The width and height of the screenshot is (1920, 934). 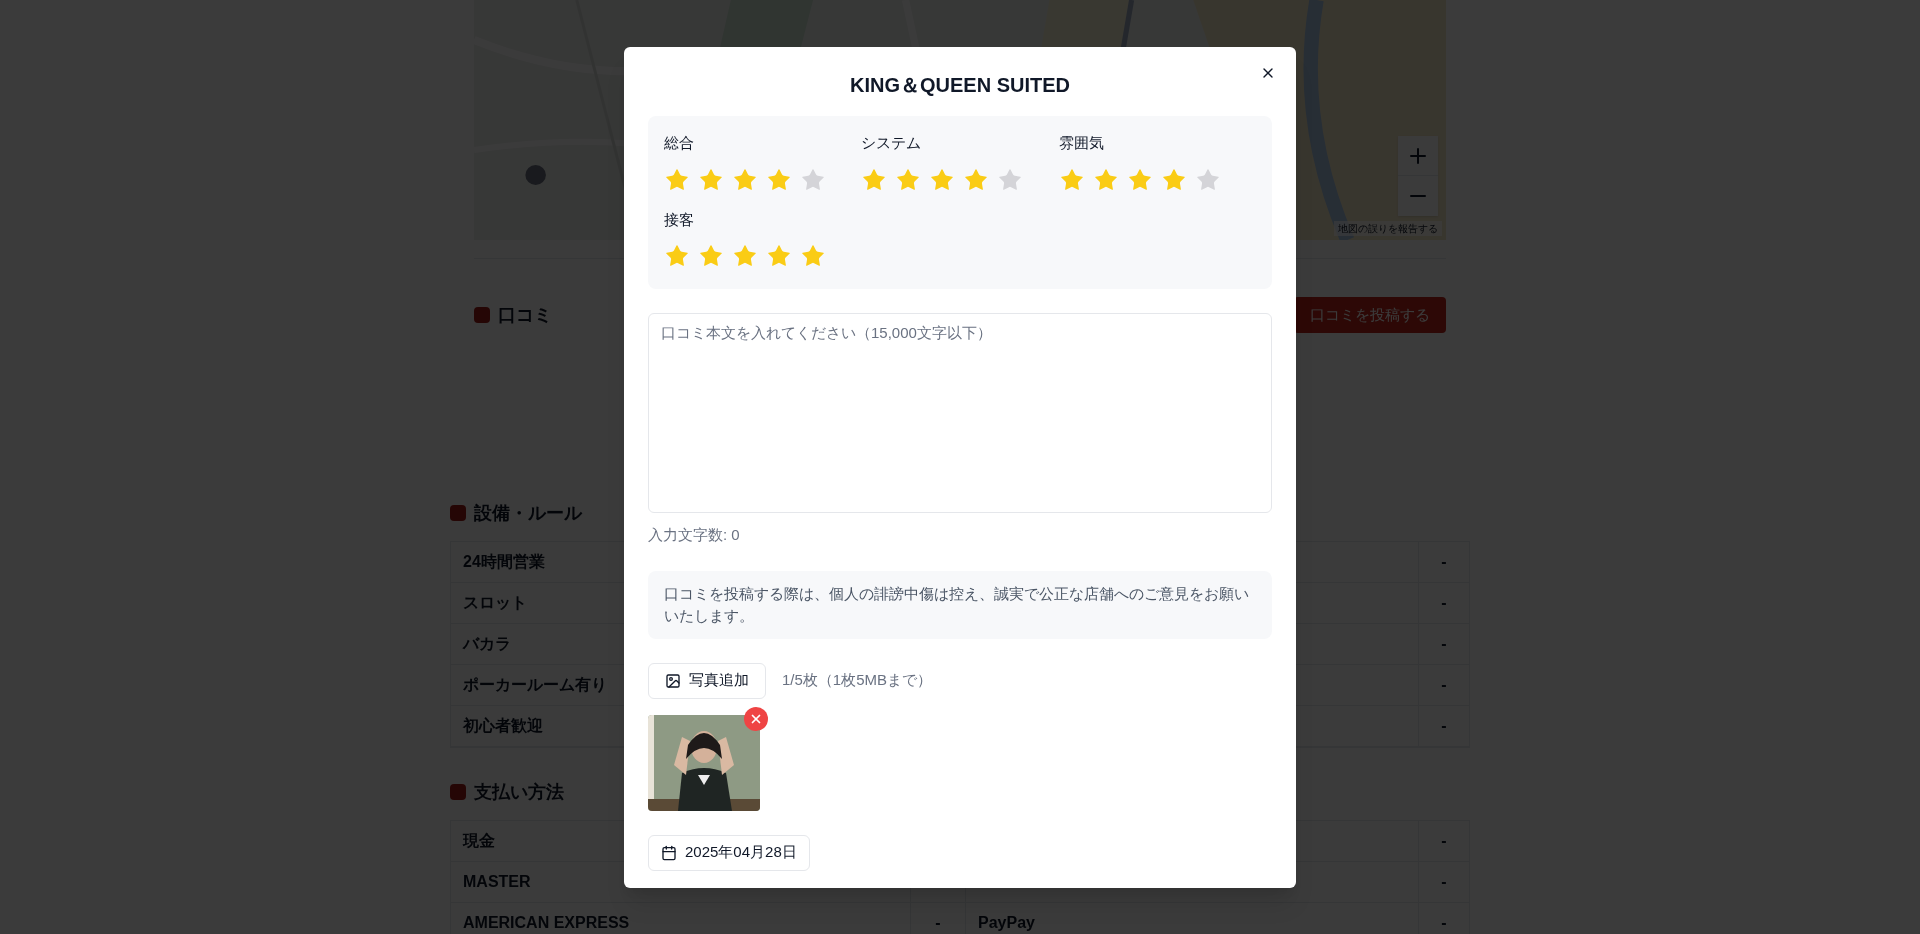 I want to click on remove-photo-button, so click(x=756, y=718).